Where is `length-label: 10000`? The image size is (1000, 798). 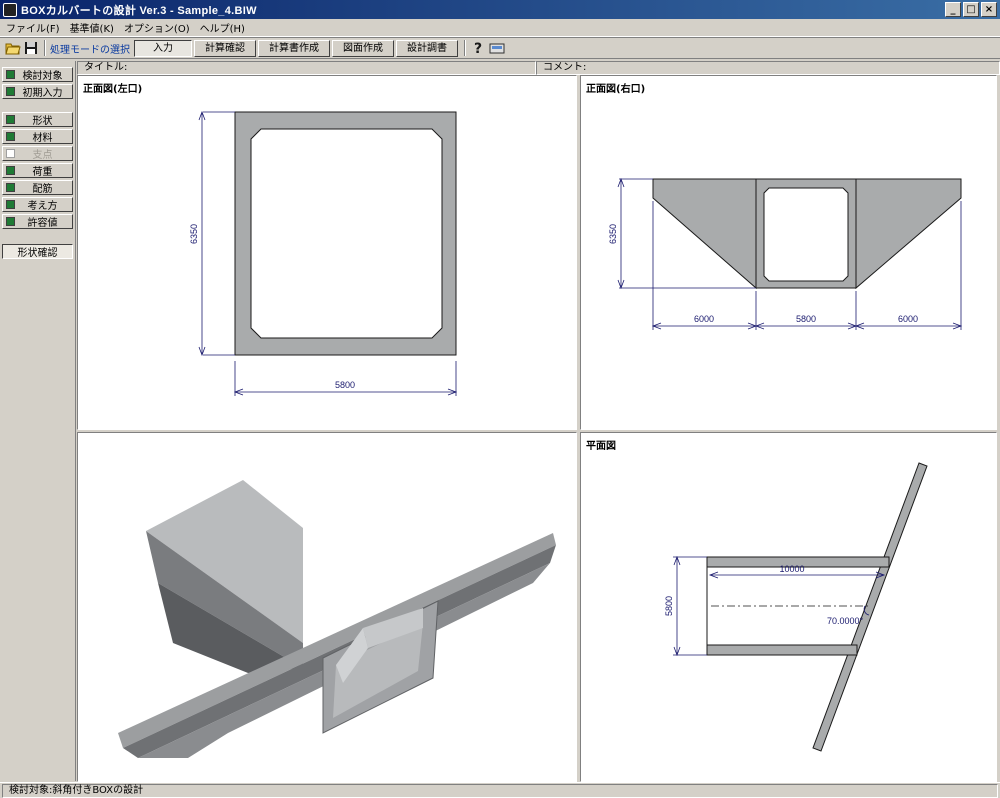
length-label: 10000 is located at coordinates (791, 569).